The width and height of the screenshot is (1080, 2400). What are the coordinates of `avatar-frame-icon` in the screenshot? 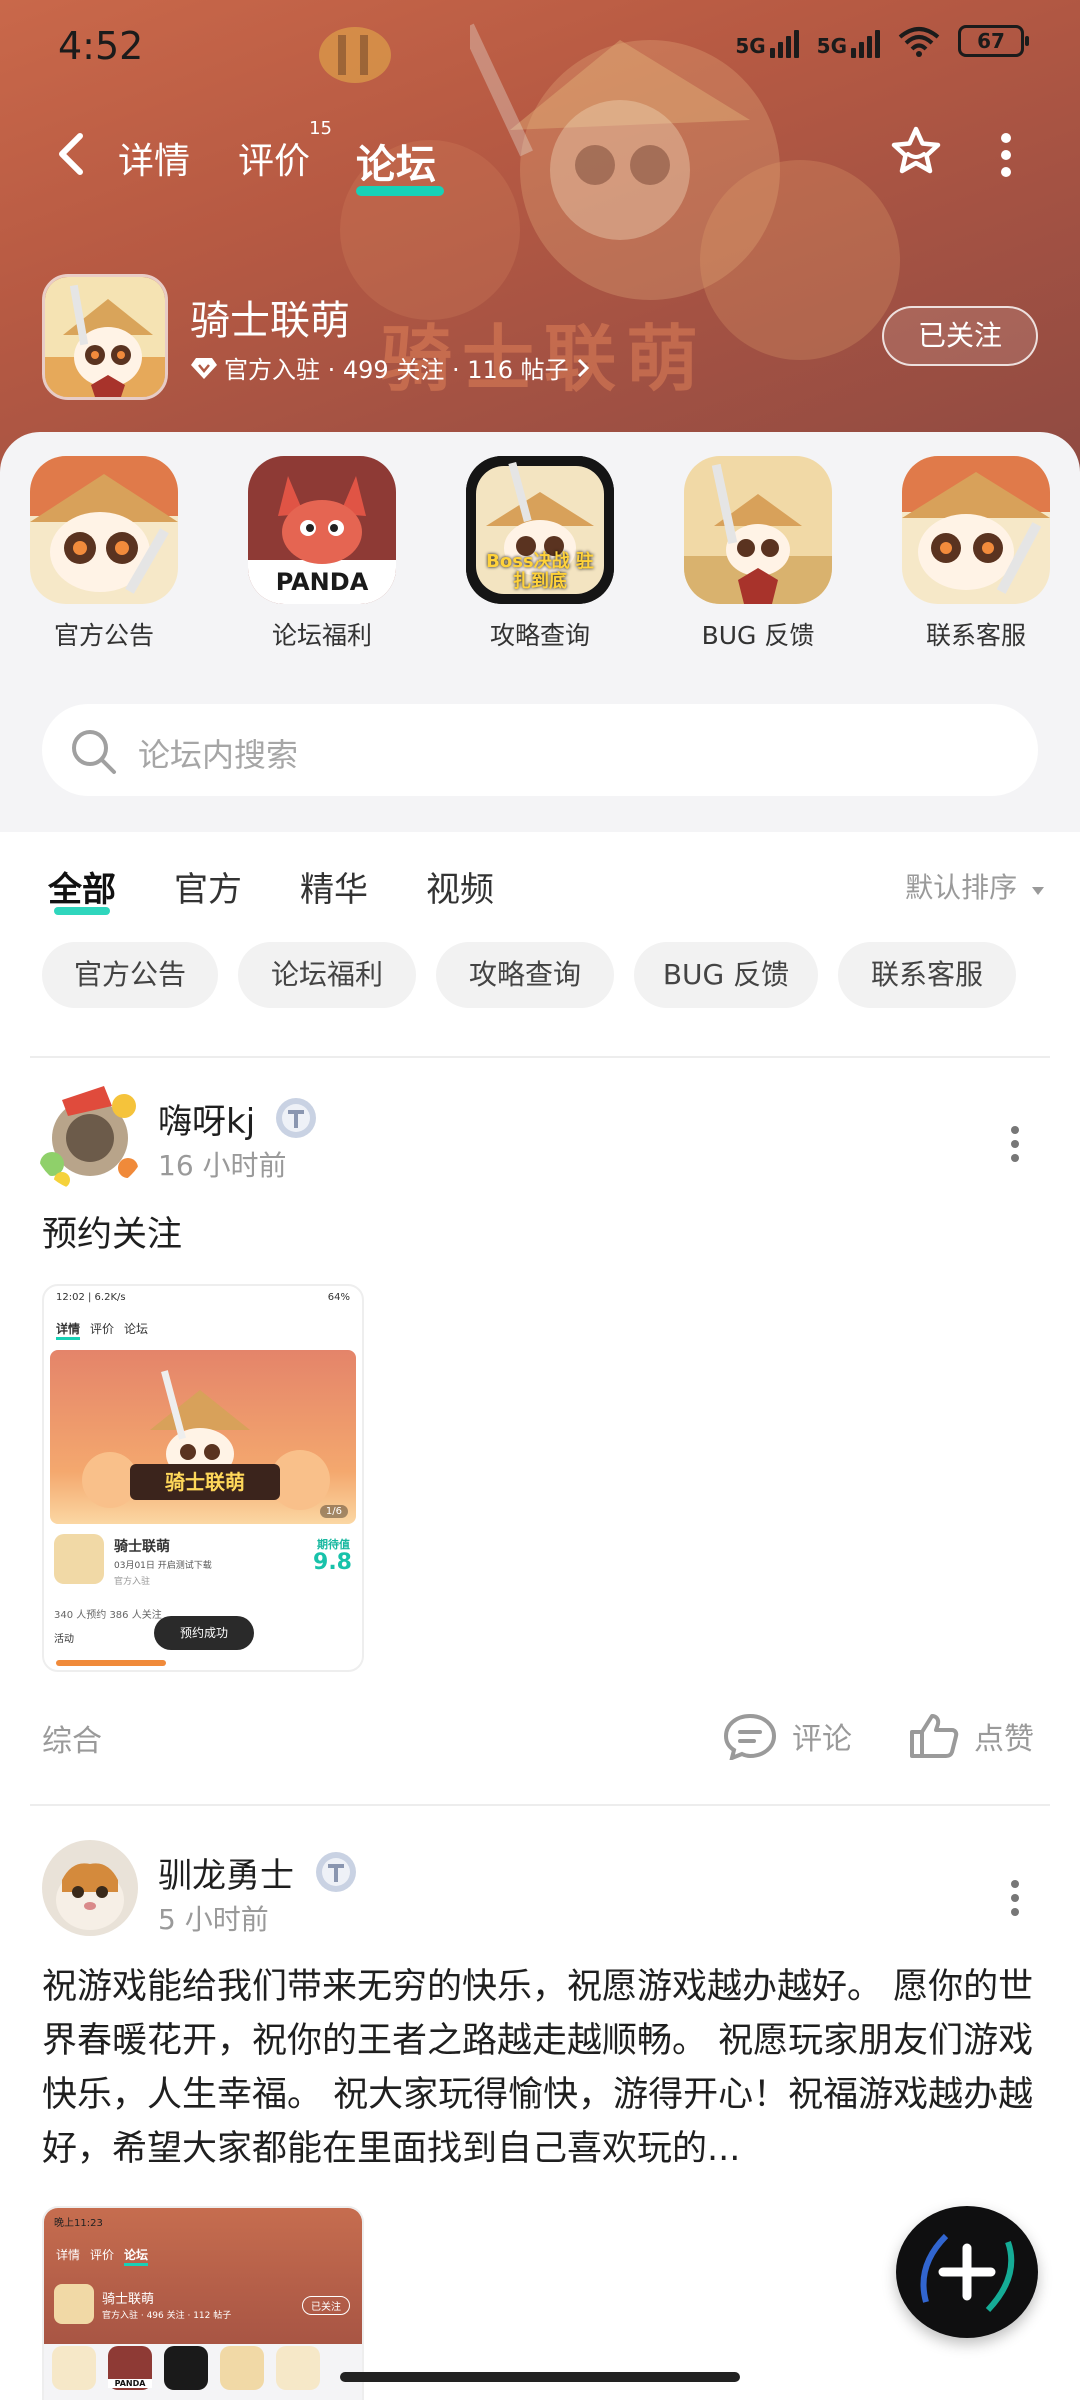 It's located at (89, 1137).